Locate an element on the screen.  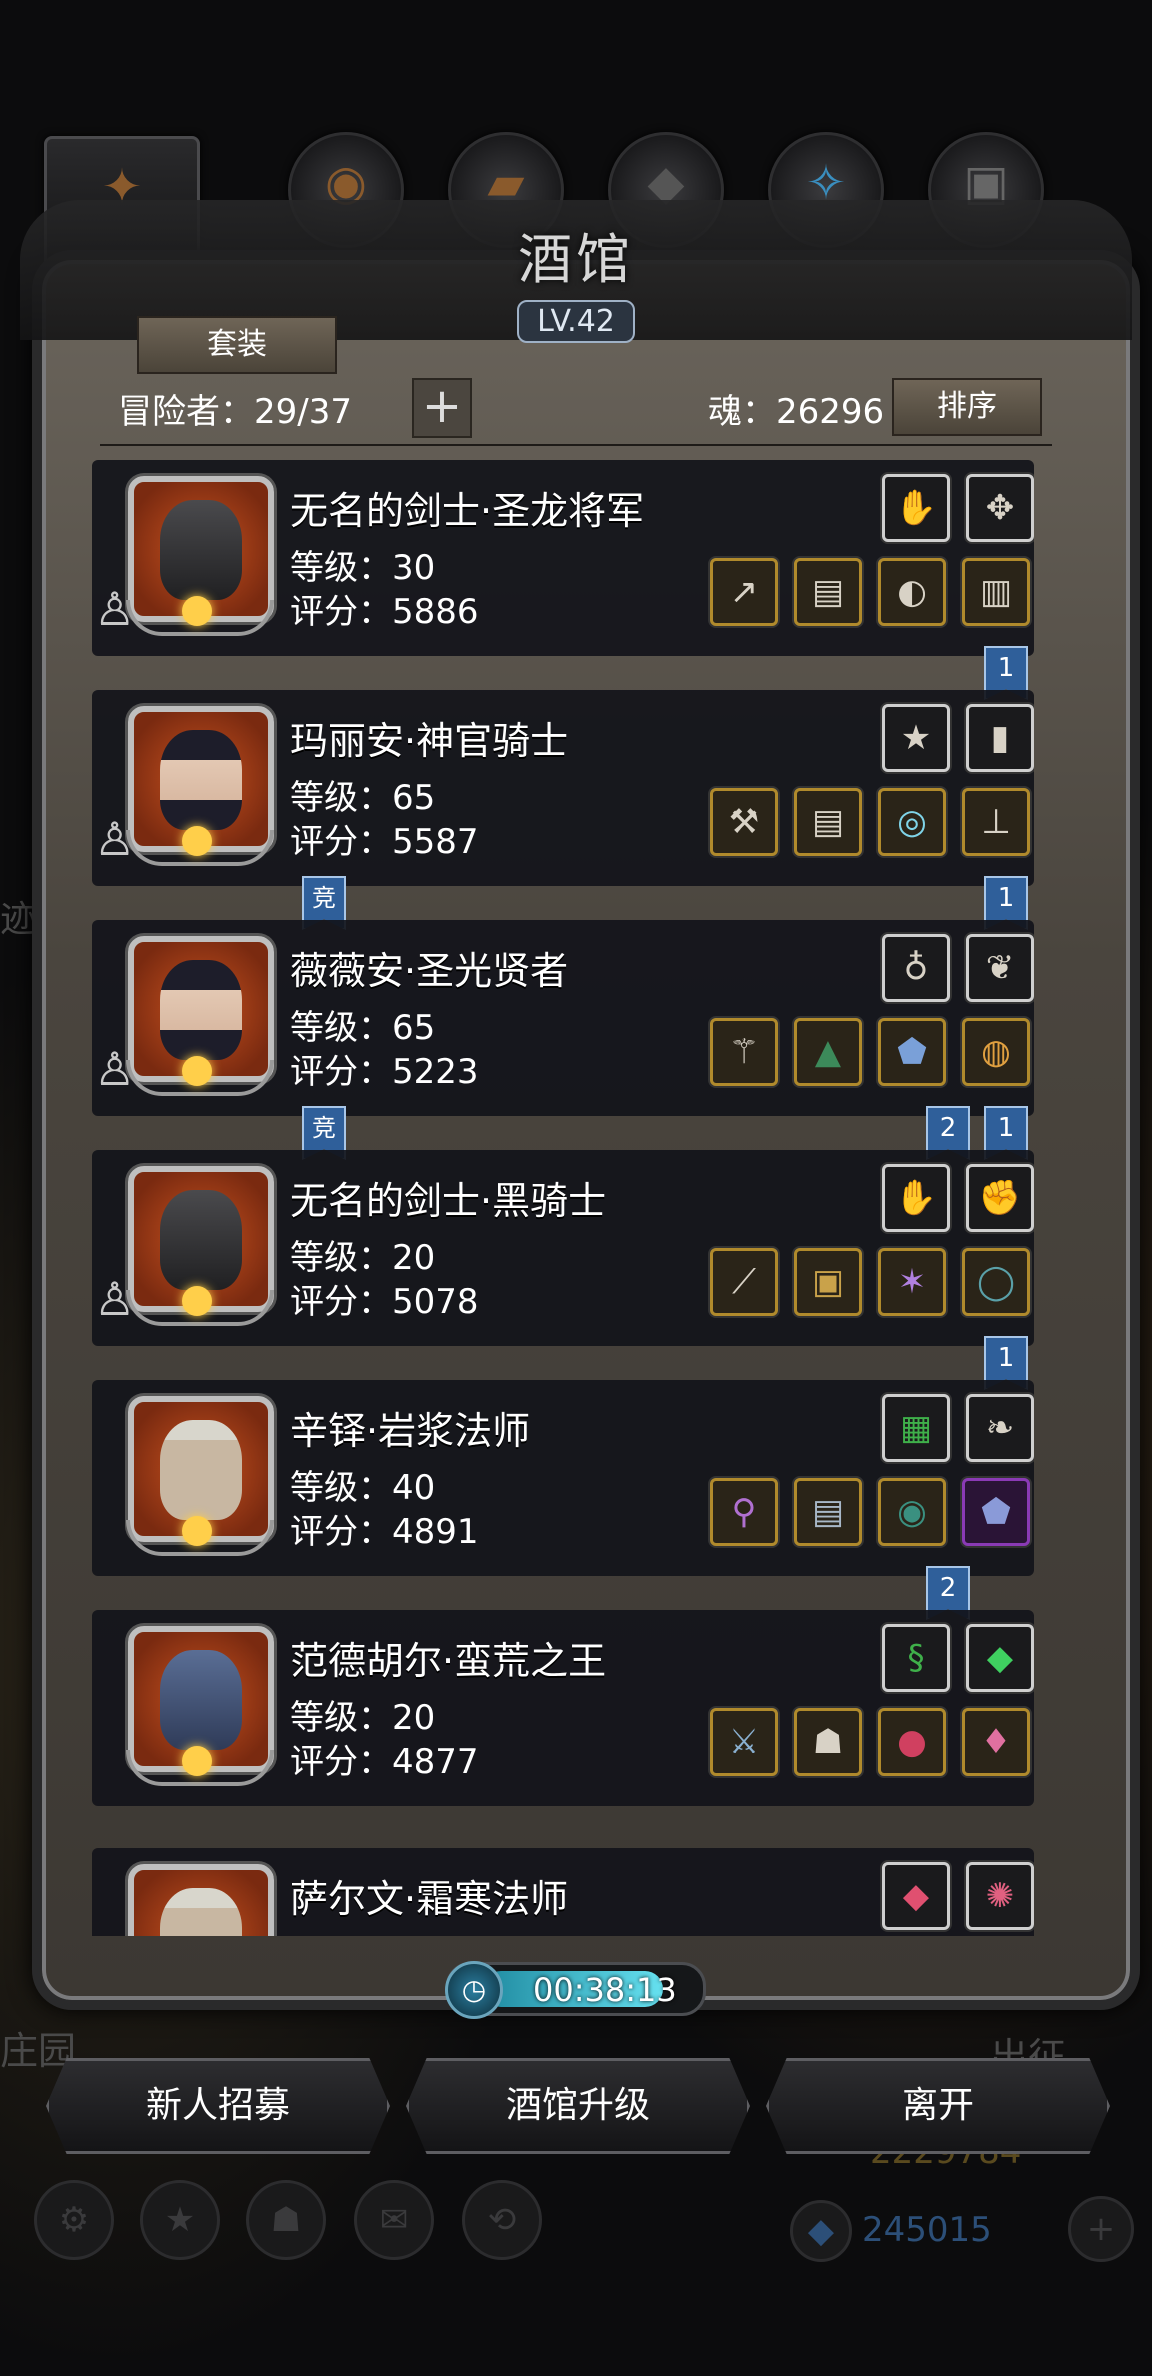
hero-row: ♙ 无名的剑士·黑骑士 等级：20 评分：5078 ✋ ✊ ⟋ ▣ ✶ ◯ is located at coordinates (563, 1248).